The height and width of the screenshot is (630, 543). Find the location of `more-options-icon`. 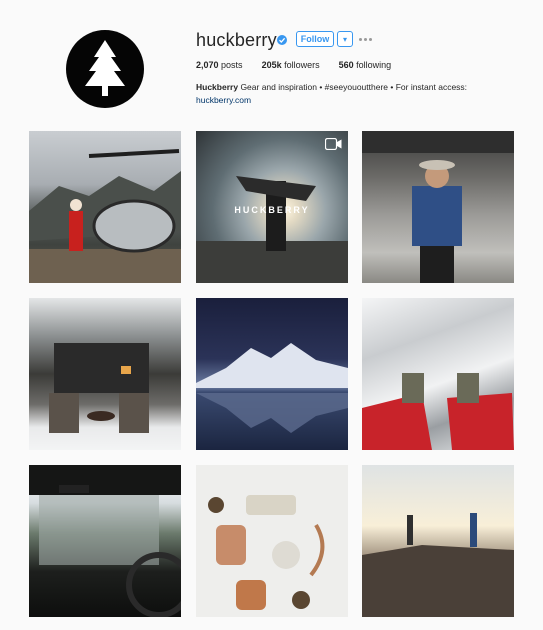

more-options-icon is located at coordinates (367, 39).